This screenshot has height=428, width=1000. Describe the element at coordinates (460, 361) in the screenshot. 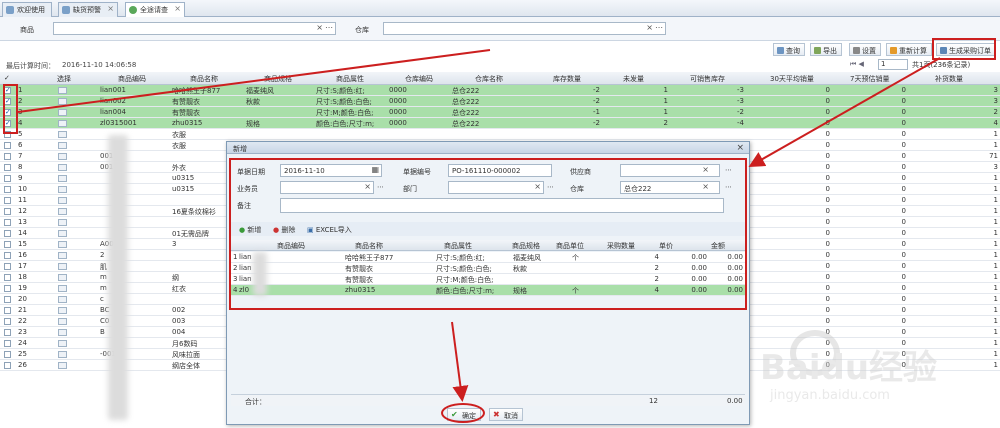

I see `arrow-to-confirm` at that location.